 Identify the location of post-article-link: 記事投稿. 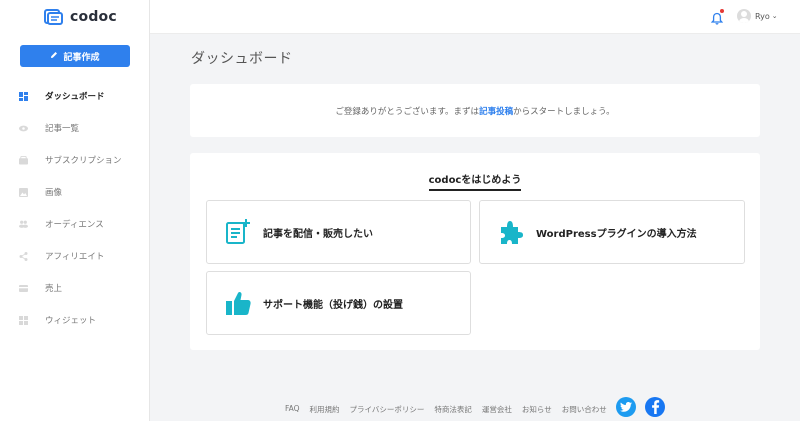
(496, 111).